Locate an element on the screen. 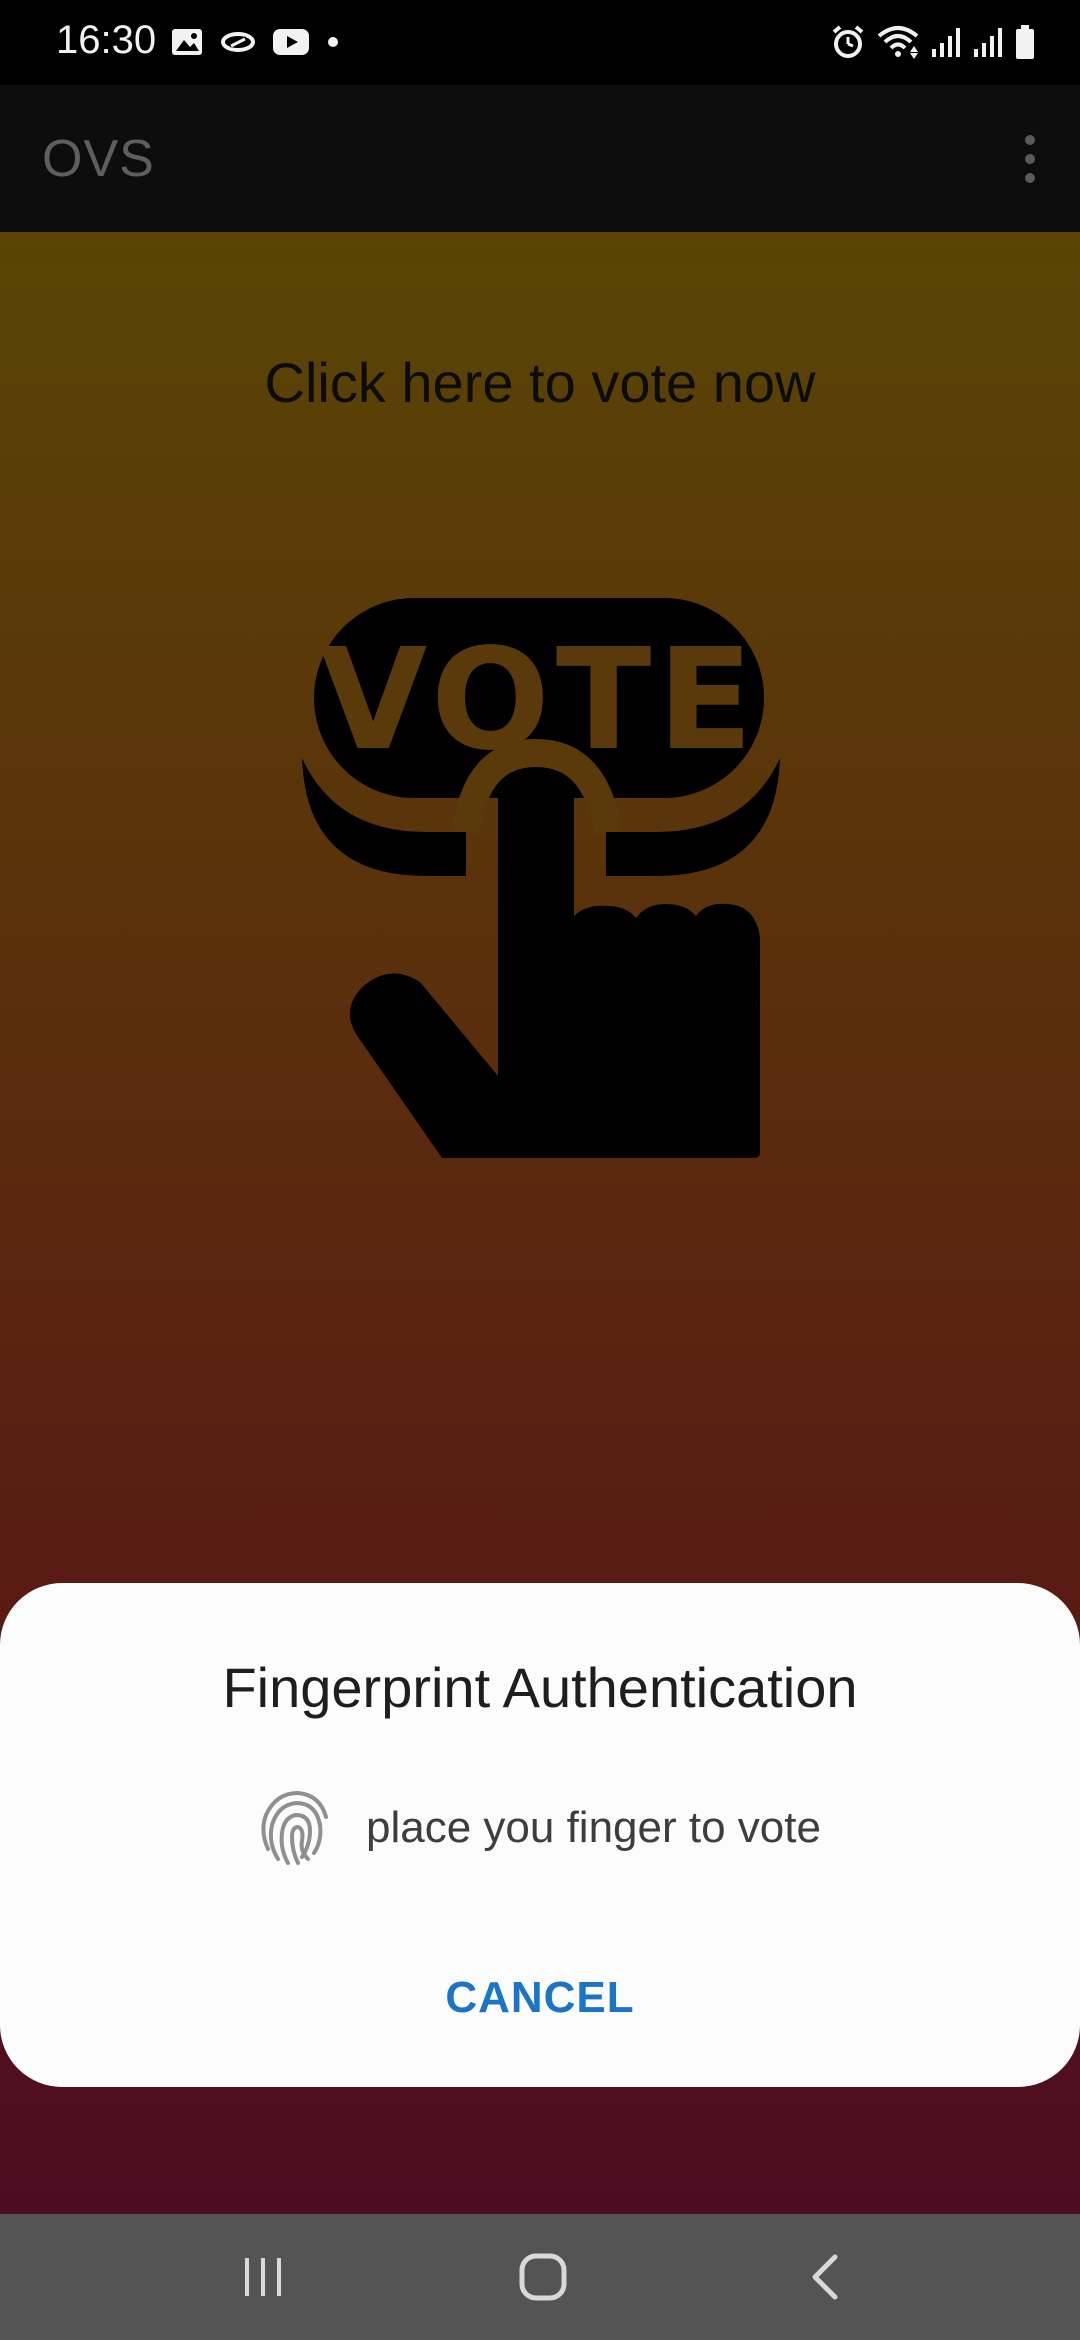  app-title: OVS is located at coordinates (98, 159).